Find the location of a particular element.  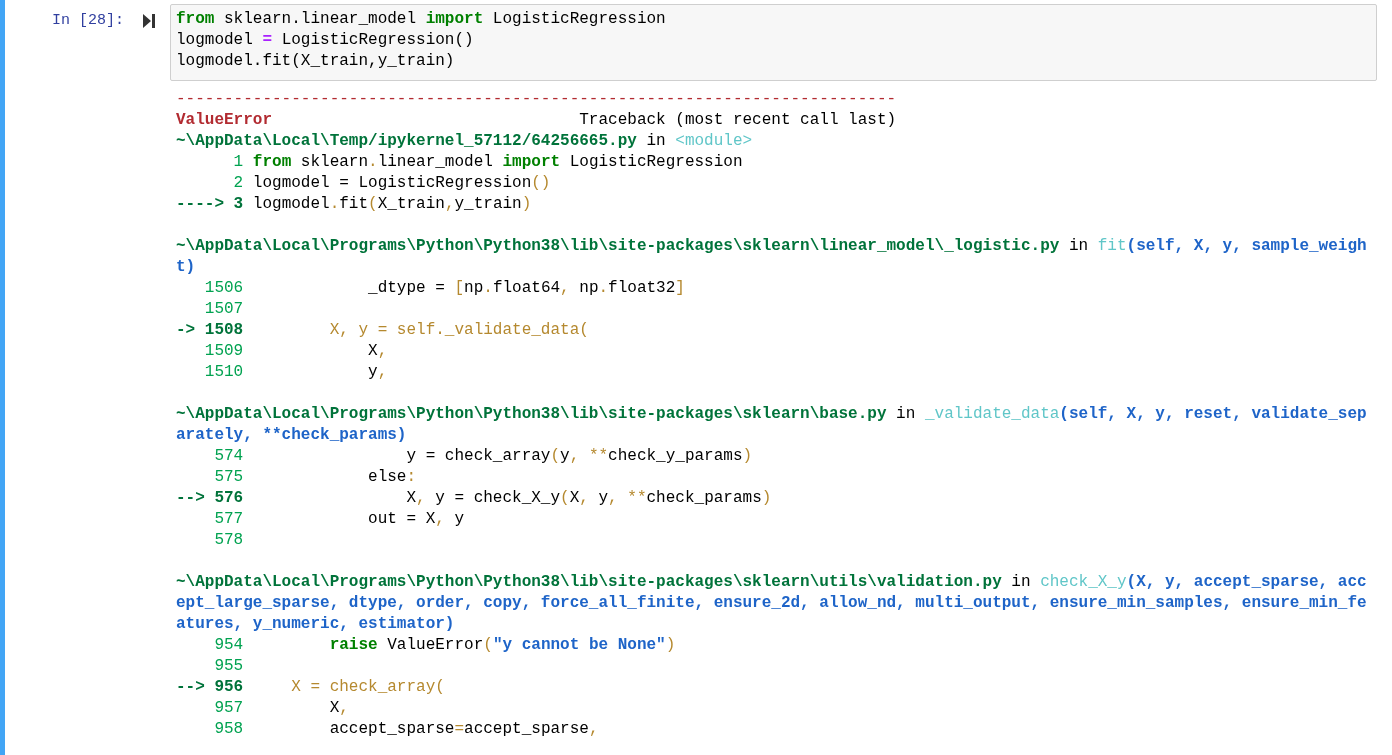

source-line: 577 out = X, y is located at coordinates (339, 519).